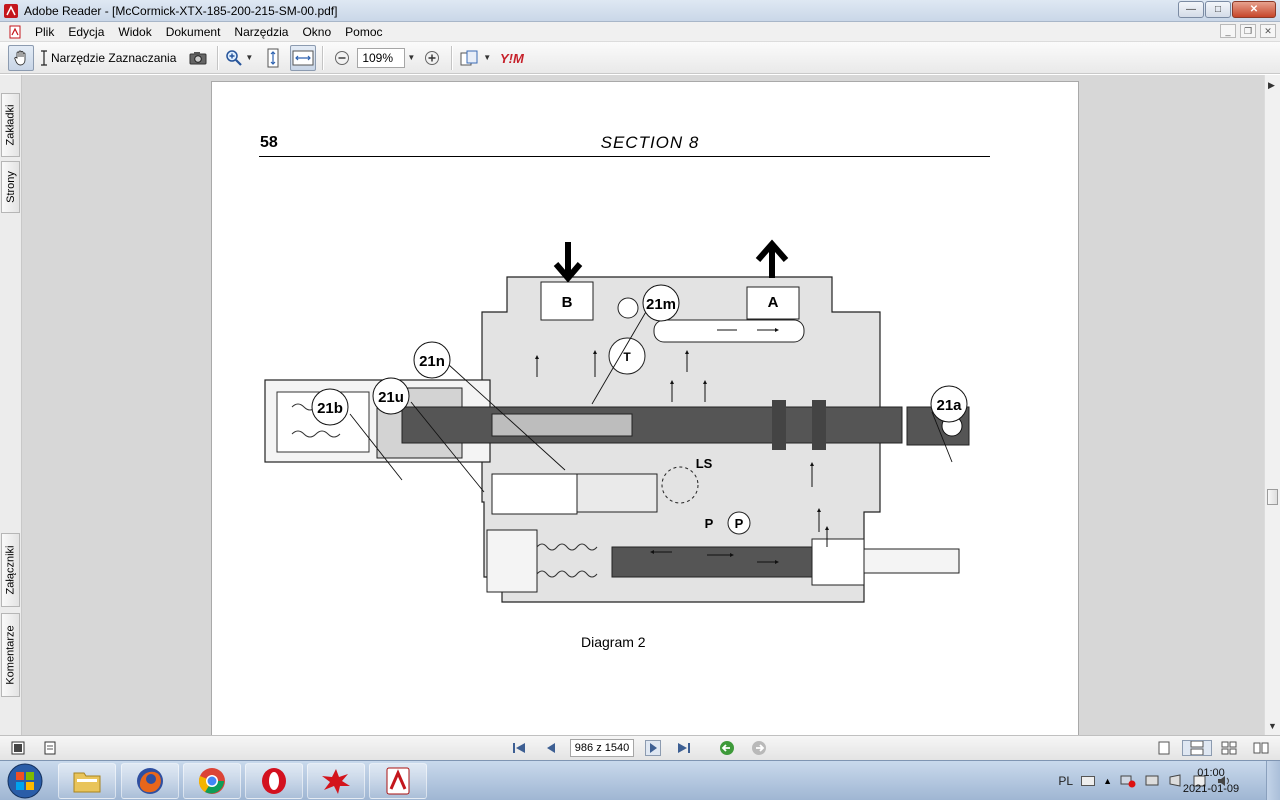 The height and width of the screenshot is (800, 1280). What do you see at coordinates (1088, 781) in the screenshot?
I see `keyboard-icon` at bounding box center [1088, 781].